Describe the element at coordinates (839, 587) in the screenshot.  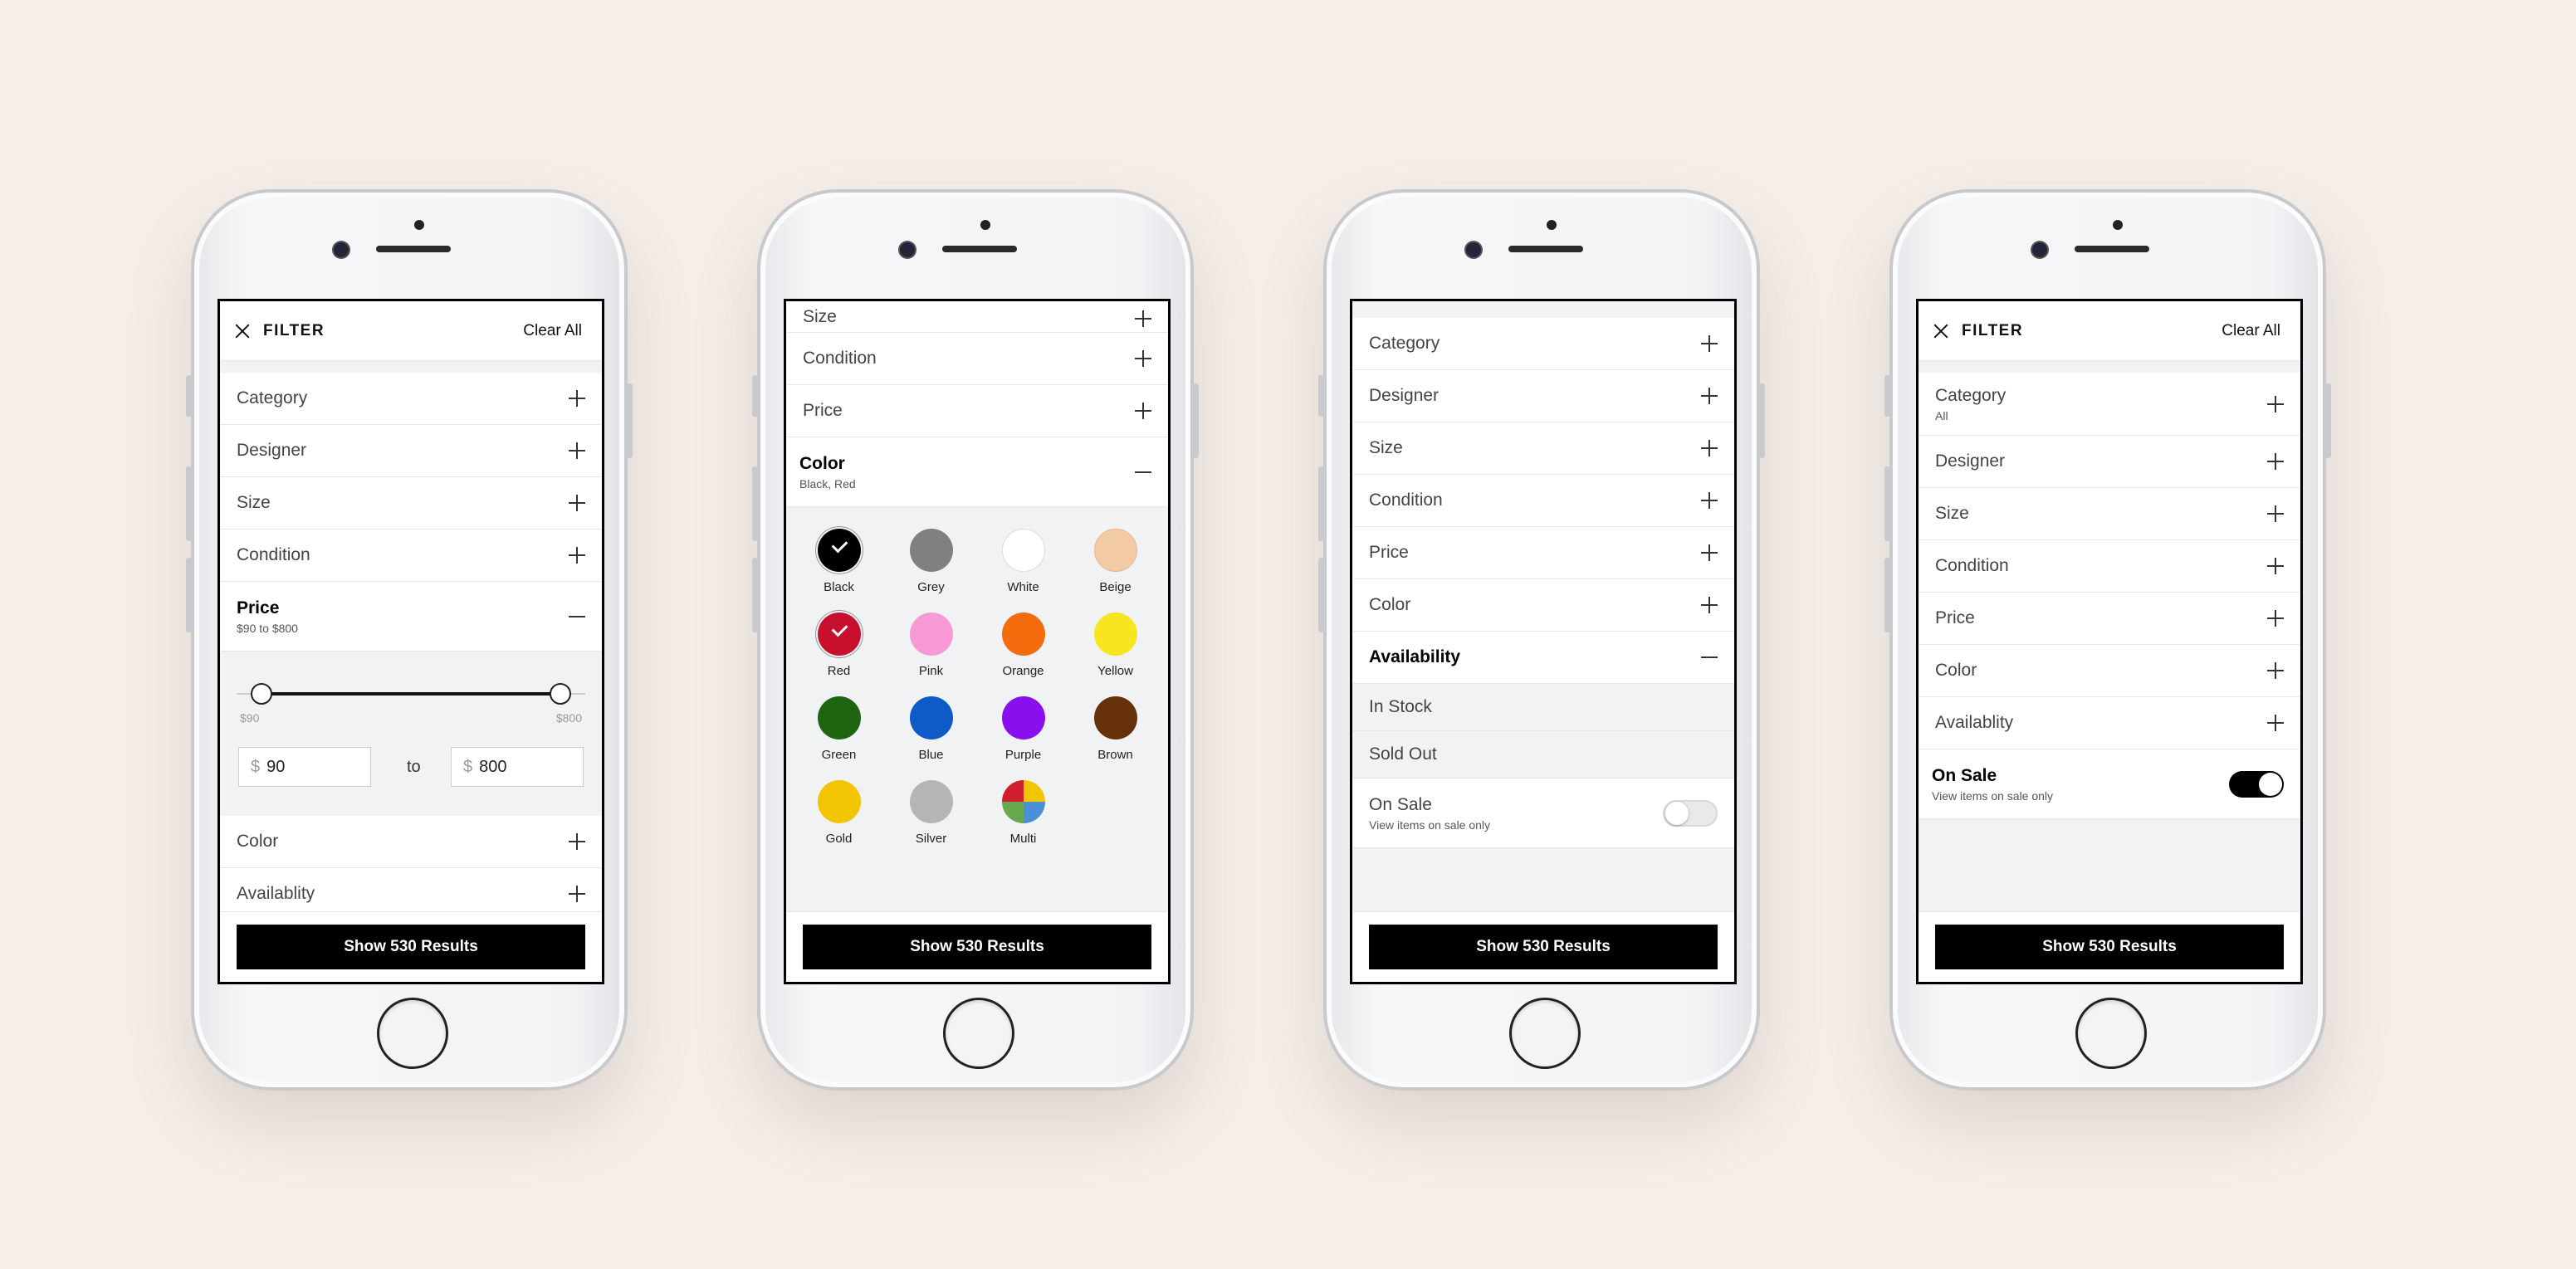
I see `color-swatch-label: Black` at that location.